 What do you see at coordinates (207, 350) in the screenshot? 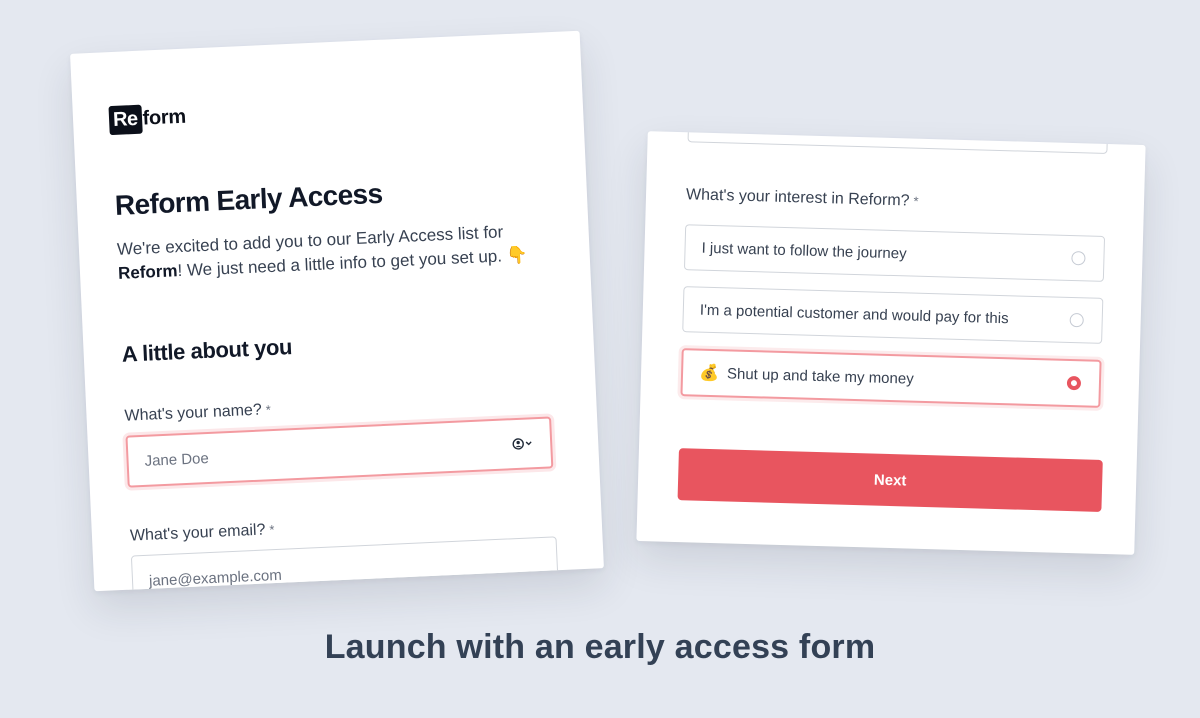
I see `section-heading: A little about you` at bounding box center [207, 350].